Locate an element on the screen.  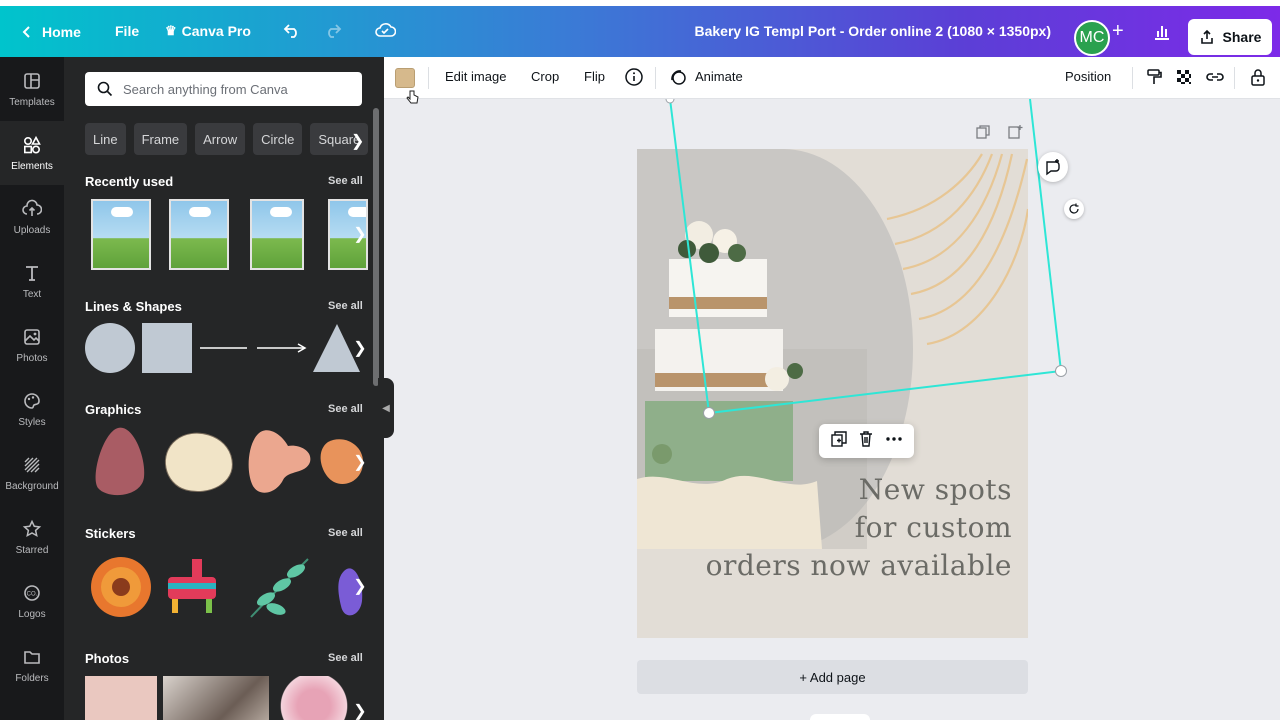
chip-arrow: Arrow is located at coordinates (220, 139).